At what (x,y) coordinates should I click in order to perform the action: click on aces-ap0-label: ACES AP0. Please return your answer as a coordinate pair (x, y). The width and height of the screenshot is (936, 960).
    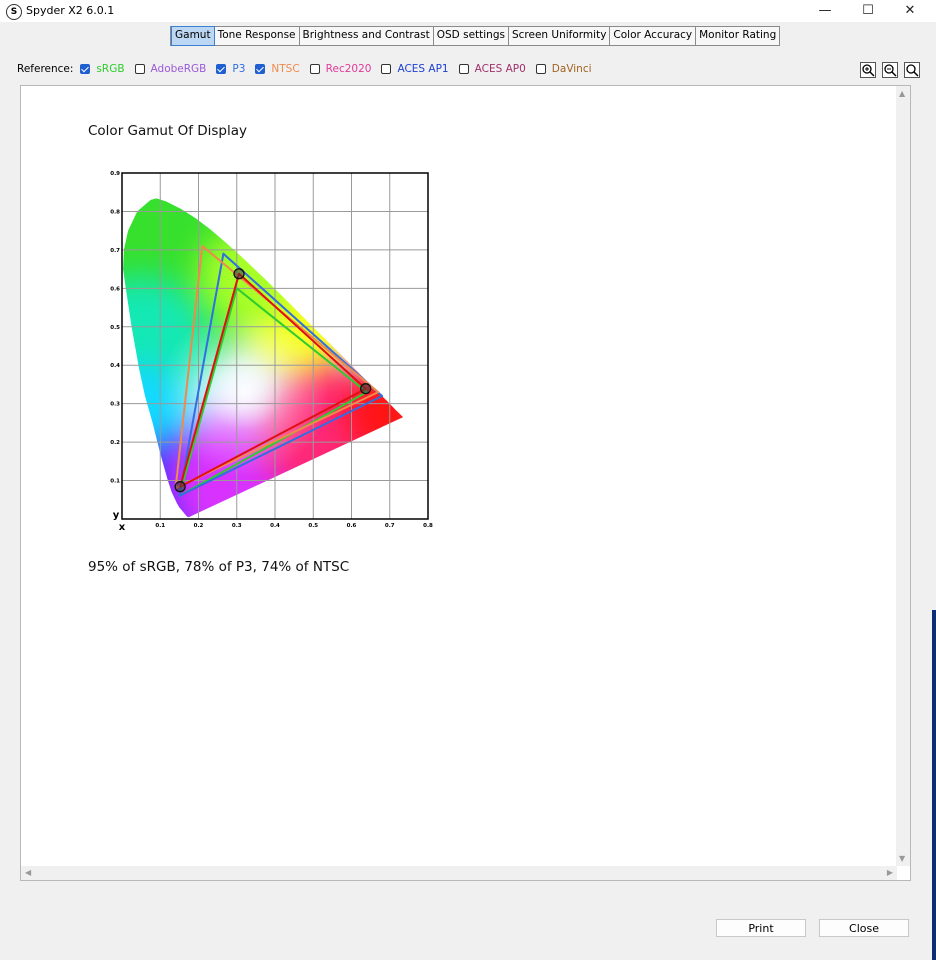
    Looking at the image, I should click on (500, 69).